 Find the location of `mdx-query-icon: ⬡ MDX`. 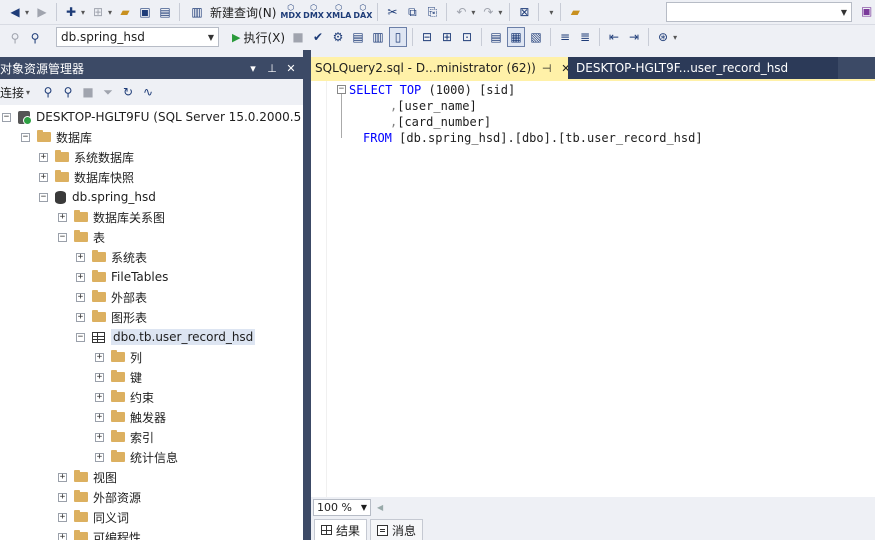

mdx-query-icon: ⬡ MDX is located at coordinates (290, 12).